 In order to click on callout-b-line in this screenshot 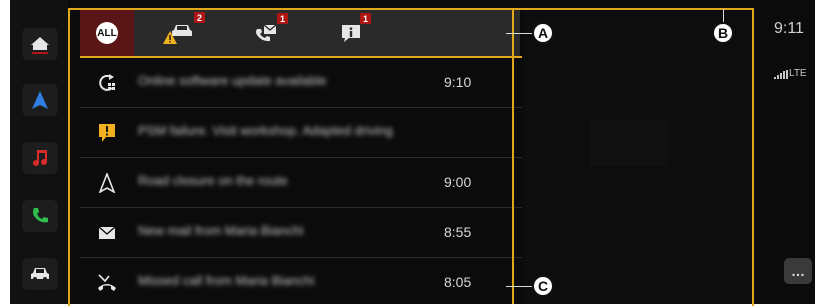, I will do `click(723, 16)`.